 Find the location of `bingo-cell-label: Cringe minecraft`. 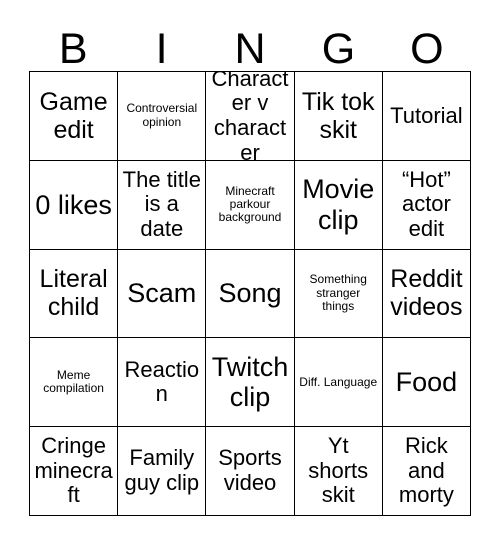

bingo-cell-label: Cringe minecraft is located at coordinates (73, 470).